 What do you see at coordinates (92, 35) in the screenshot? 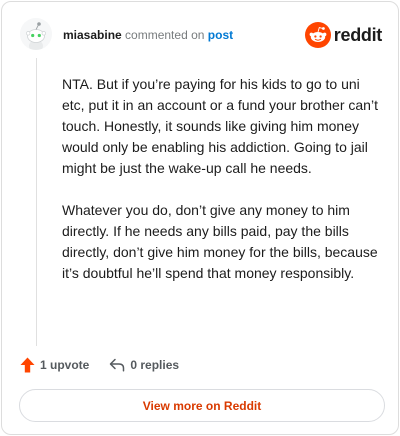
I see `username-link: miasabine` at bounding box center [92, 35].